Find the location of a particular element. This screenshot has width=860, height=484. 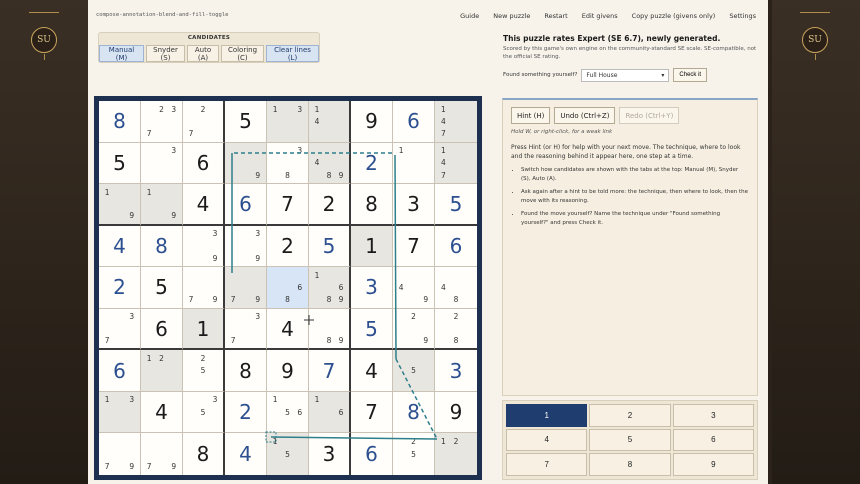

clear-lines-button: Clear lines (L) is located at coordinates (292, 53).